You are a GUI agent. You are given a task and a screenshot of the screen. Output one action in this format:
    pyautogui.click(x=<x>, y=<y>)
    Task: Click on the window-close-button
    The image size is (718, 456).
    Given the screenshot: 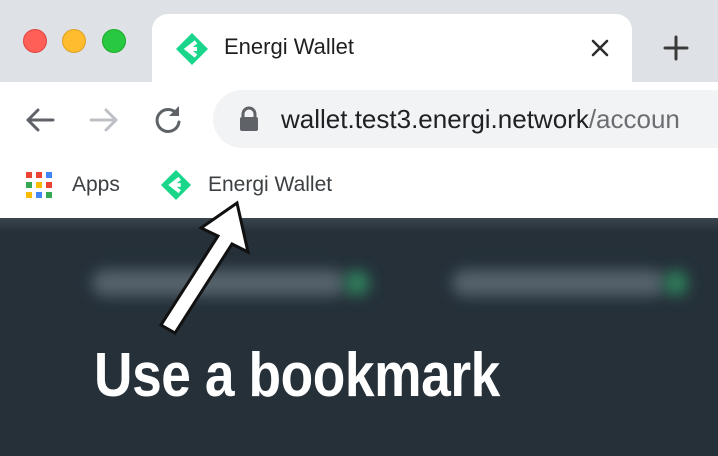 What is the action you would take?
    pyautogui.click(x=35, y=41)
    